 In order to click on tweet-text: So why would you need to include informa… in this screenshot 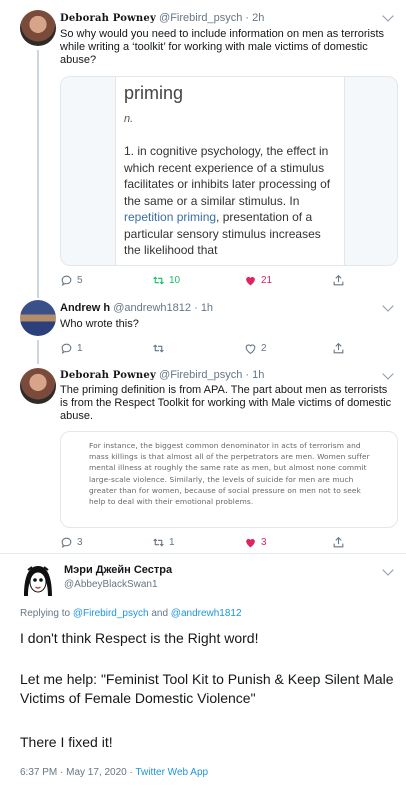, I will do `click(222, 47)`.